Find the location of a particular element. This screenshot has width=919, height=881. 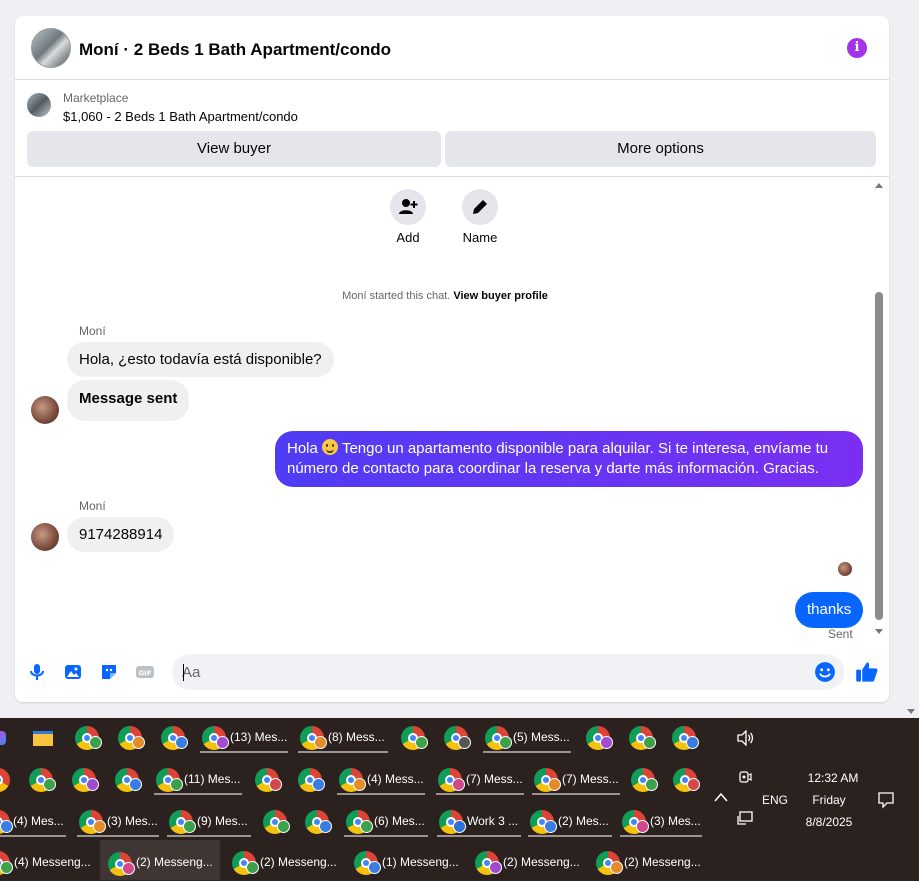

message-input is located at coordinates (492, 672).